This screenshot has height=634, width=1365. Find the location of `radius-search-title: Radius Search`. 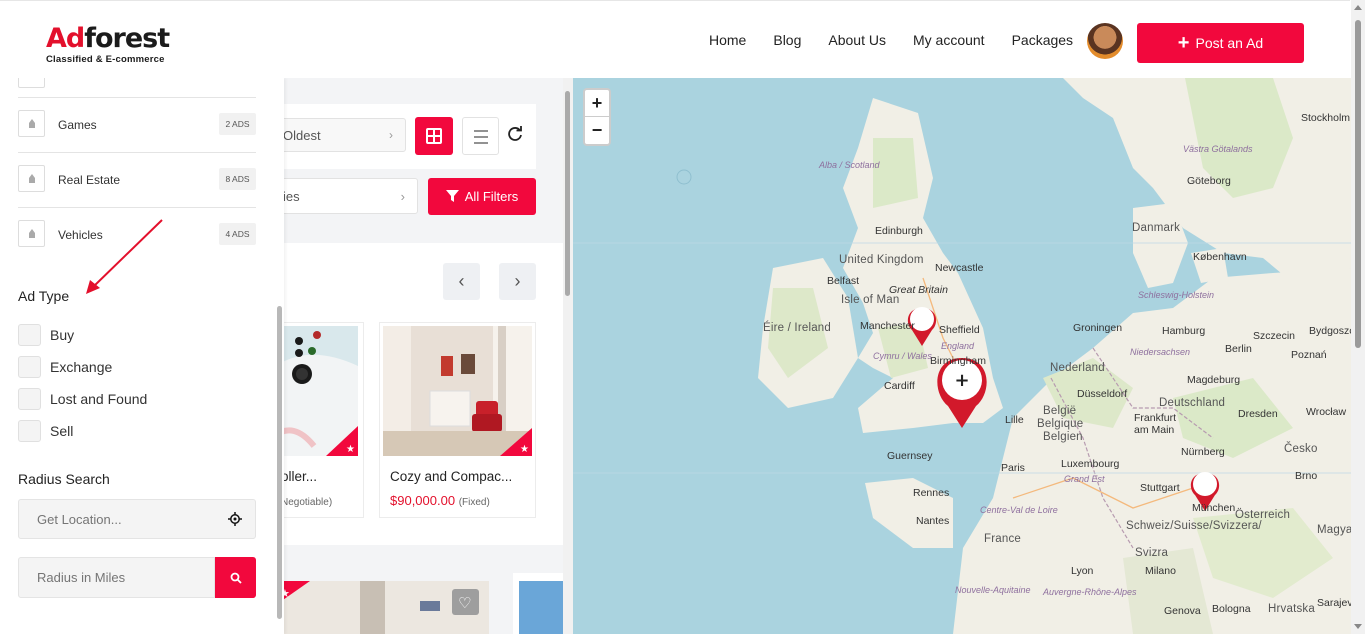

radius-search-title: Radius Search is located at coordinates (64, 479).